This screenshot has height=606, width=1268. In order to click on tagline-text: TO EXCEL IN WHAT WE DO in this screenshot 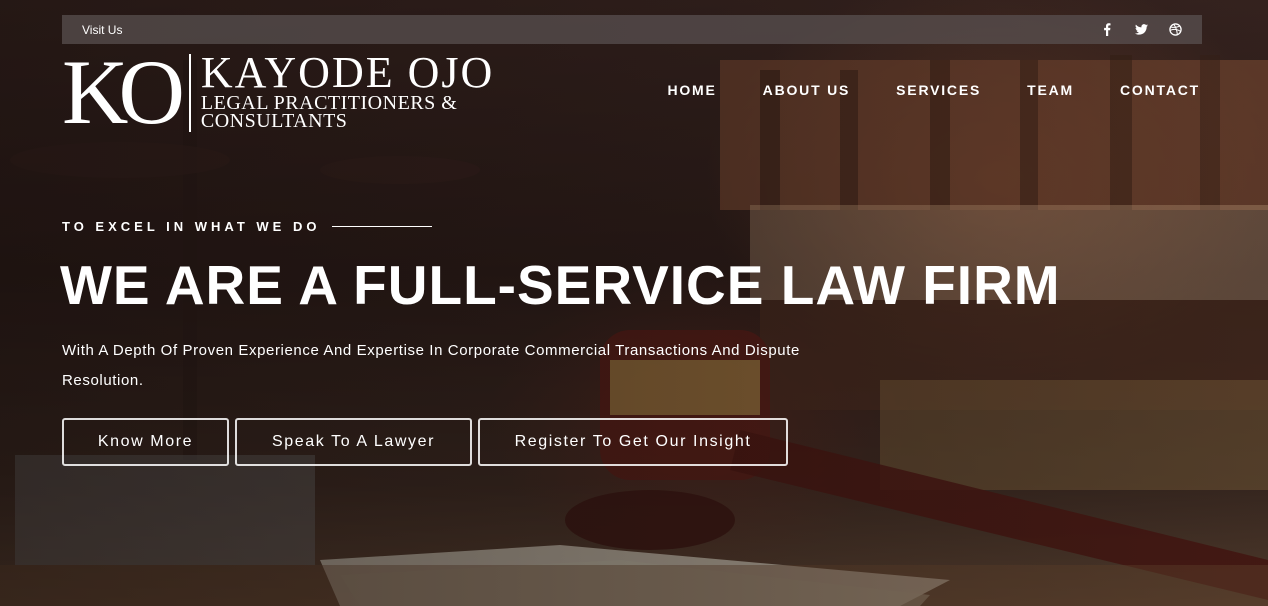, I will do `click(191, 226)`.